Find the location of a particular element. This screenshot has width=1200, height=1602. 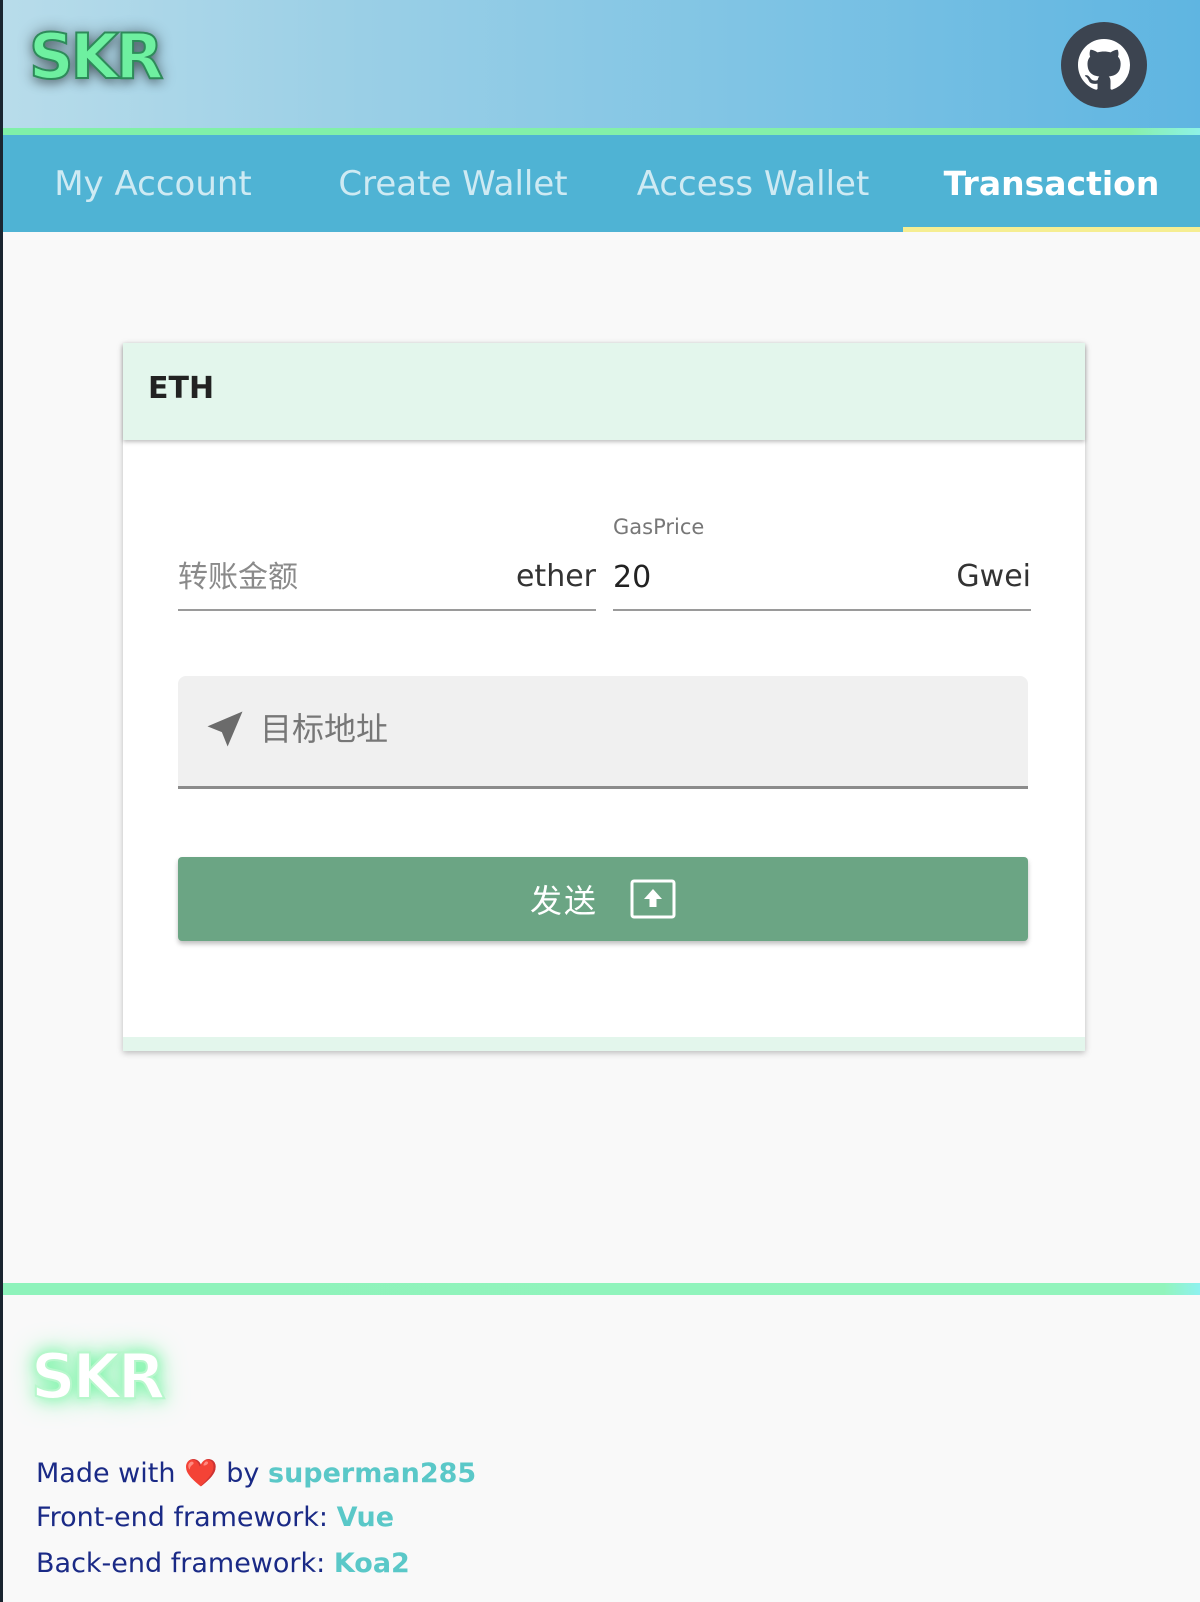

tab-label: Transaction is located at coordinates (1051, 183).